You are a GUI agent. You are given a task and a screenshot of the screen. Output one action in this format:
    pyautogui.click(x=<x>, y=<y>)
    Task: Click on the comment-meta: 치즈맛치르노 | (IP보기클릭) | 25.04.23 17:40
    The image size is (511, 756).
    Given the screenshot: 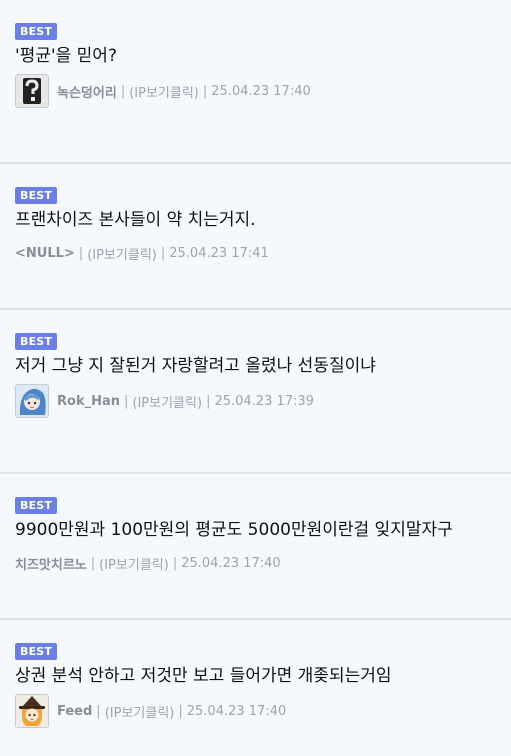 What is the action you would take?
    pyautogui.click(x=148, y=563)
    